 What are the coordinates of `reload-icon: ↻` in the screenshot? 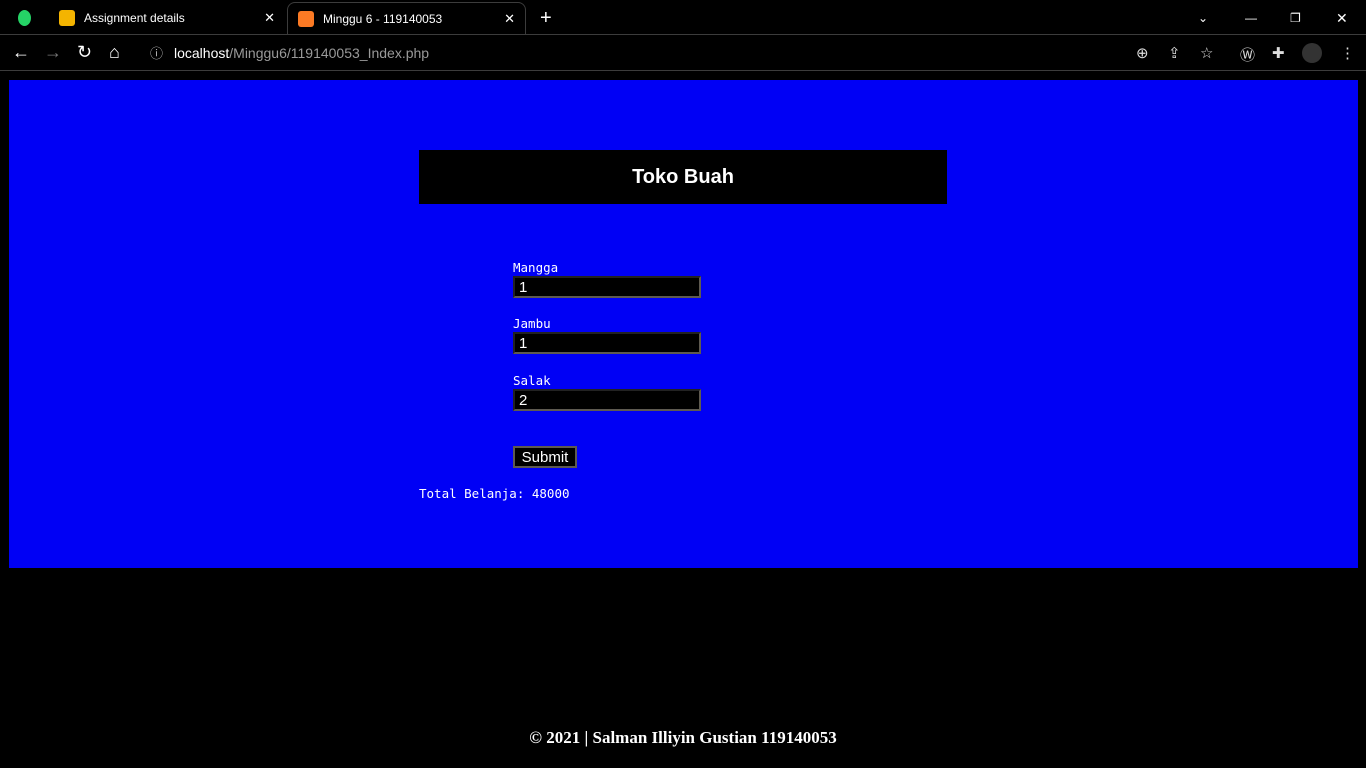 It's located at (84, 52).